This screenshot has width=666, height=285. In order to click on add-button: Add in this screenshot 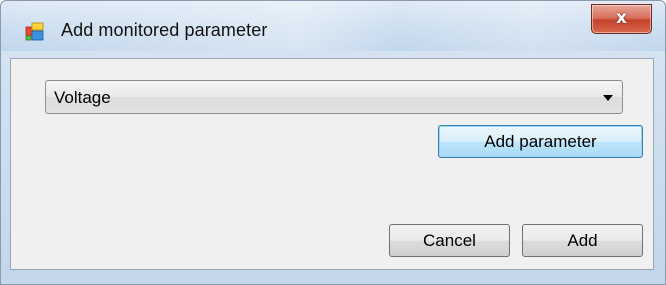, I will do `click(582, 240)`.